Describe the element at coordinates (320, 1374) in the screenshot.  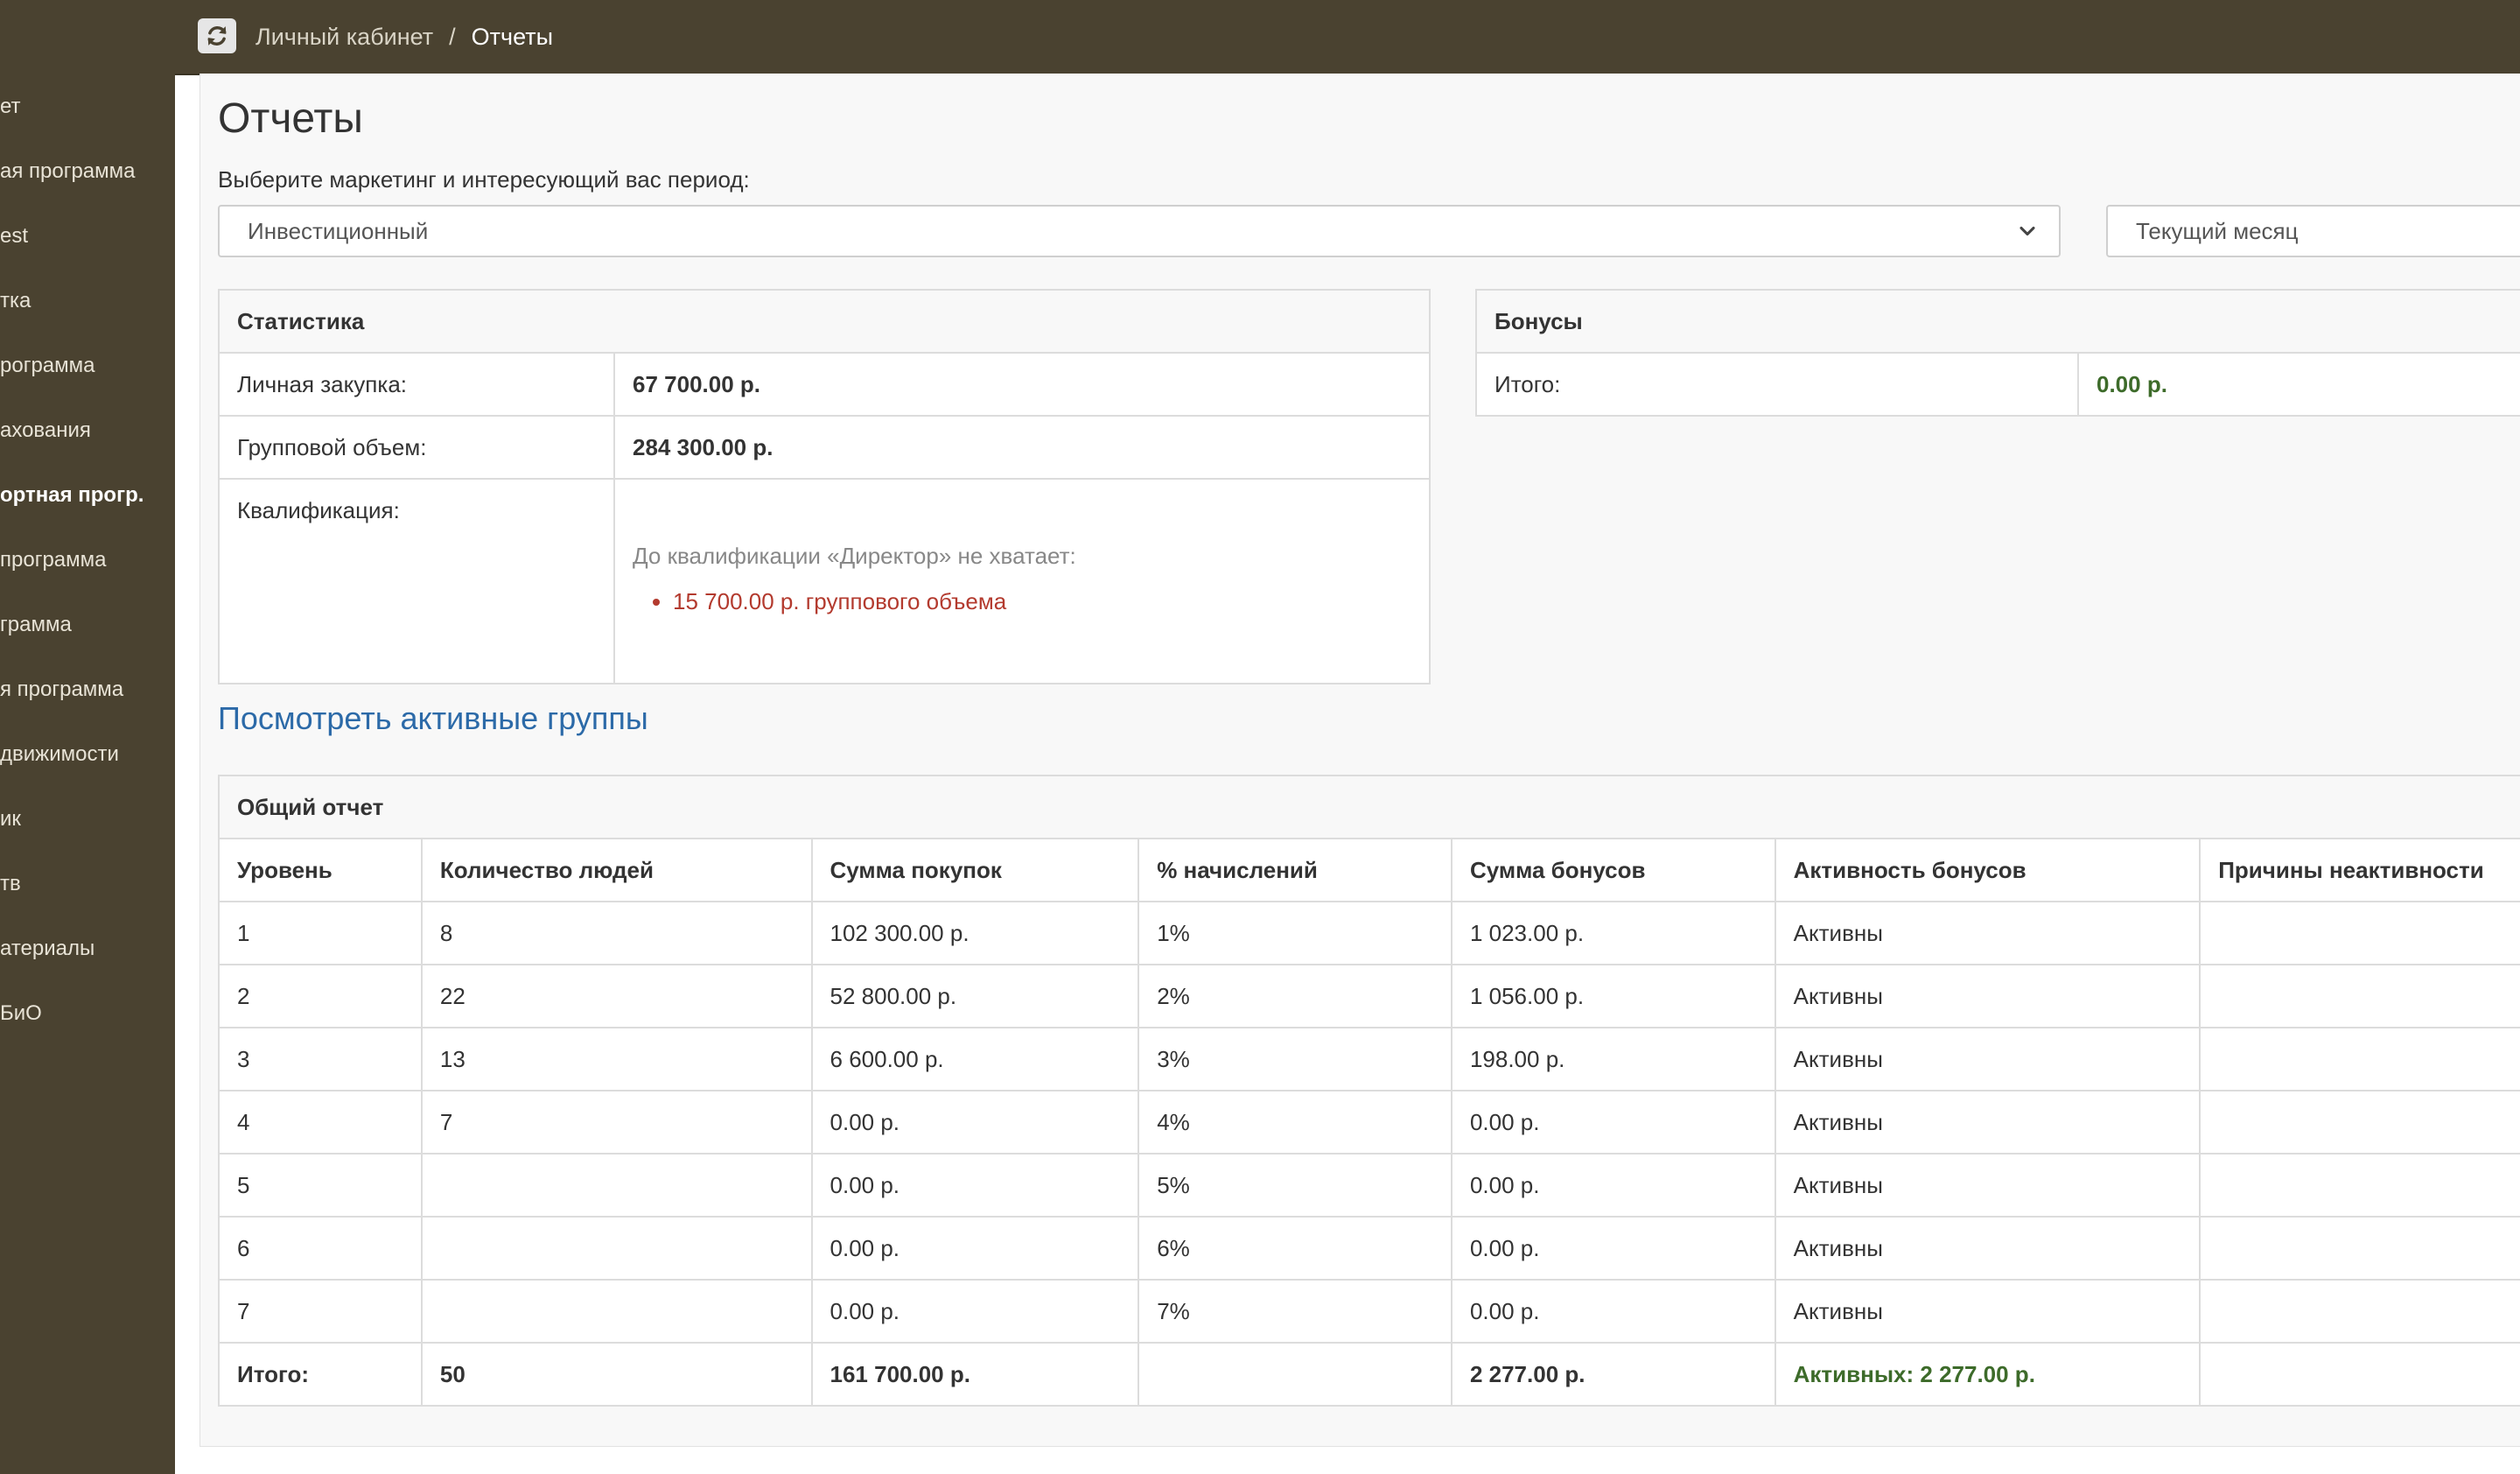
I see `total-label: Итого:` at that location.